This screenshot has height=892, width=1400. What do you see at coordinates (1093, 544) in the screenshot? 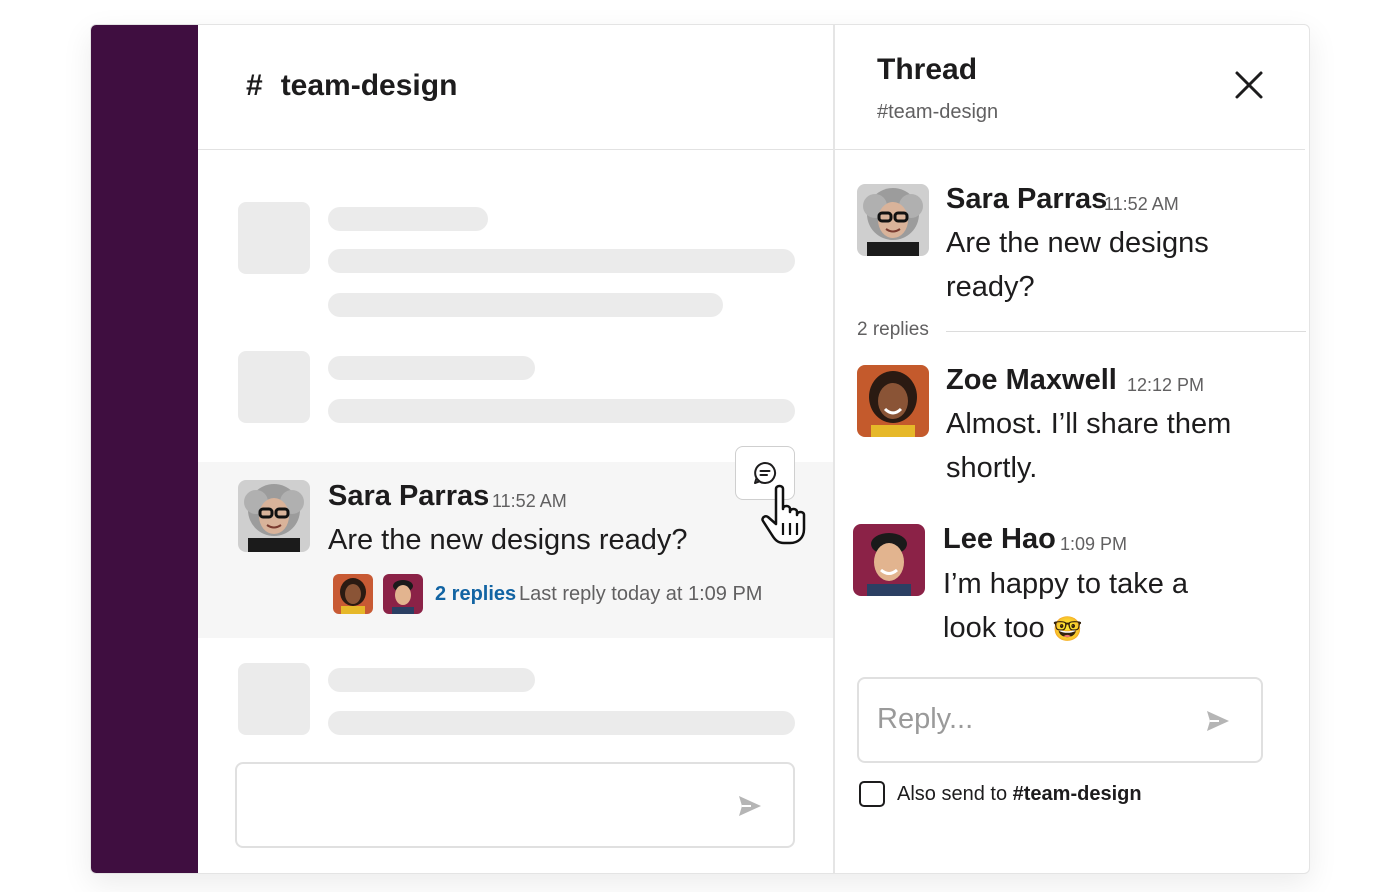
I see `thread-message-timestamp: 1:09 PM` at bounding box center [1093, 544].